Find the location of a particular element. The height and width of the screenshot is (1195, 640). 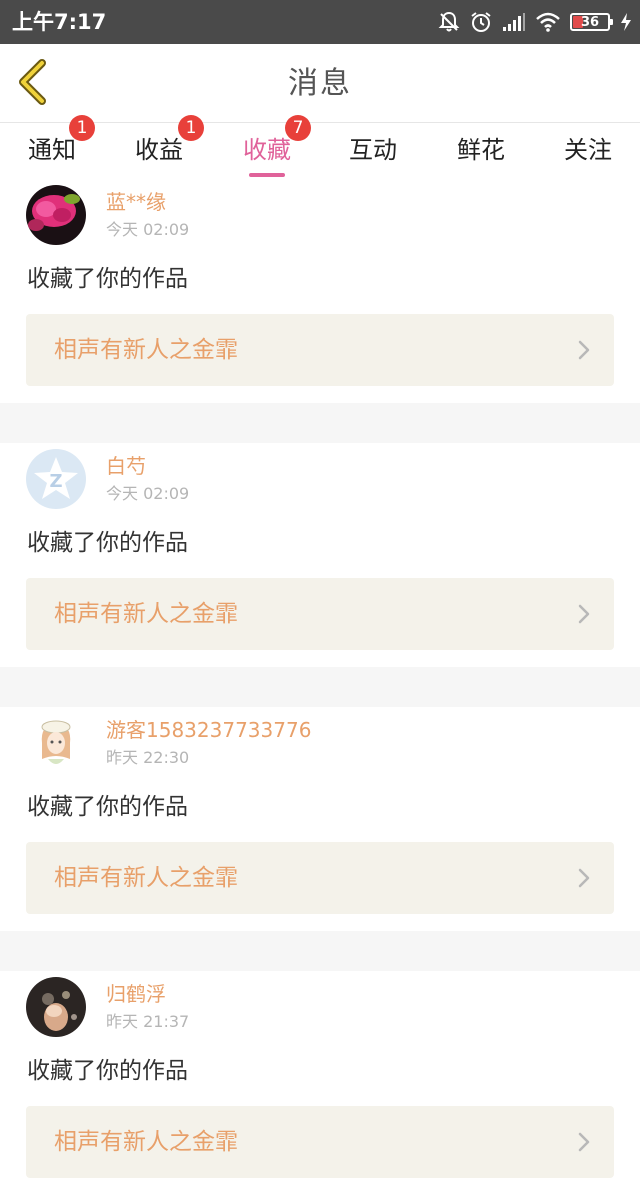

avatar: Z is located at coordinates (56, 479).